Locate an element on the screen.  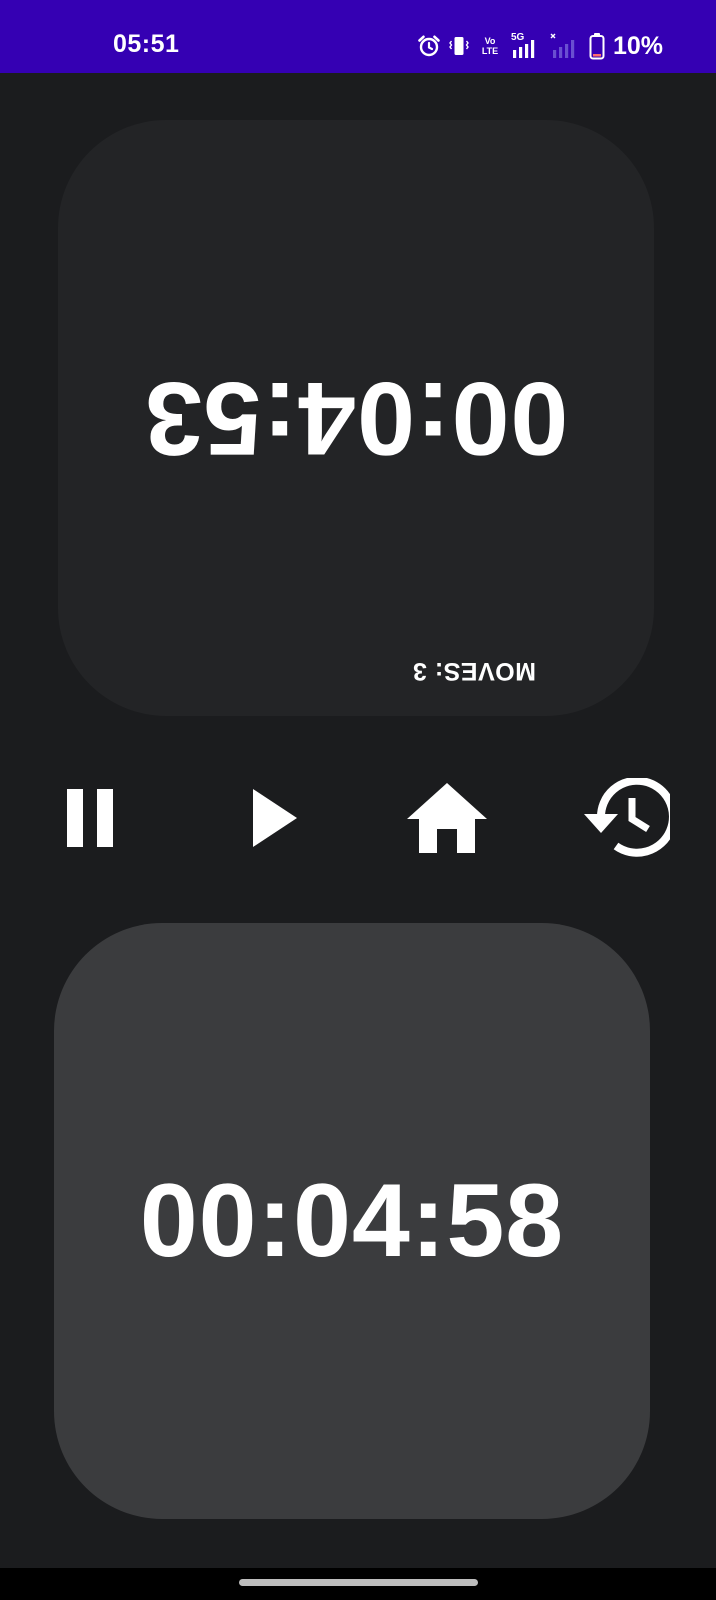
status-bar: 05:51 Vo LTE 5G 10% is located at coordinates (358, 36).